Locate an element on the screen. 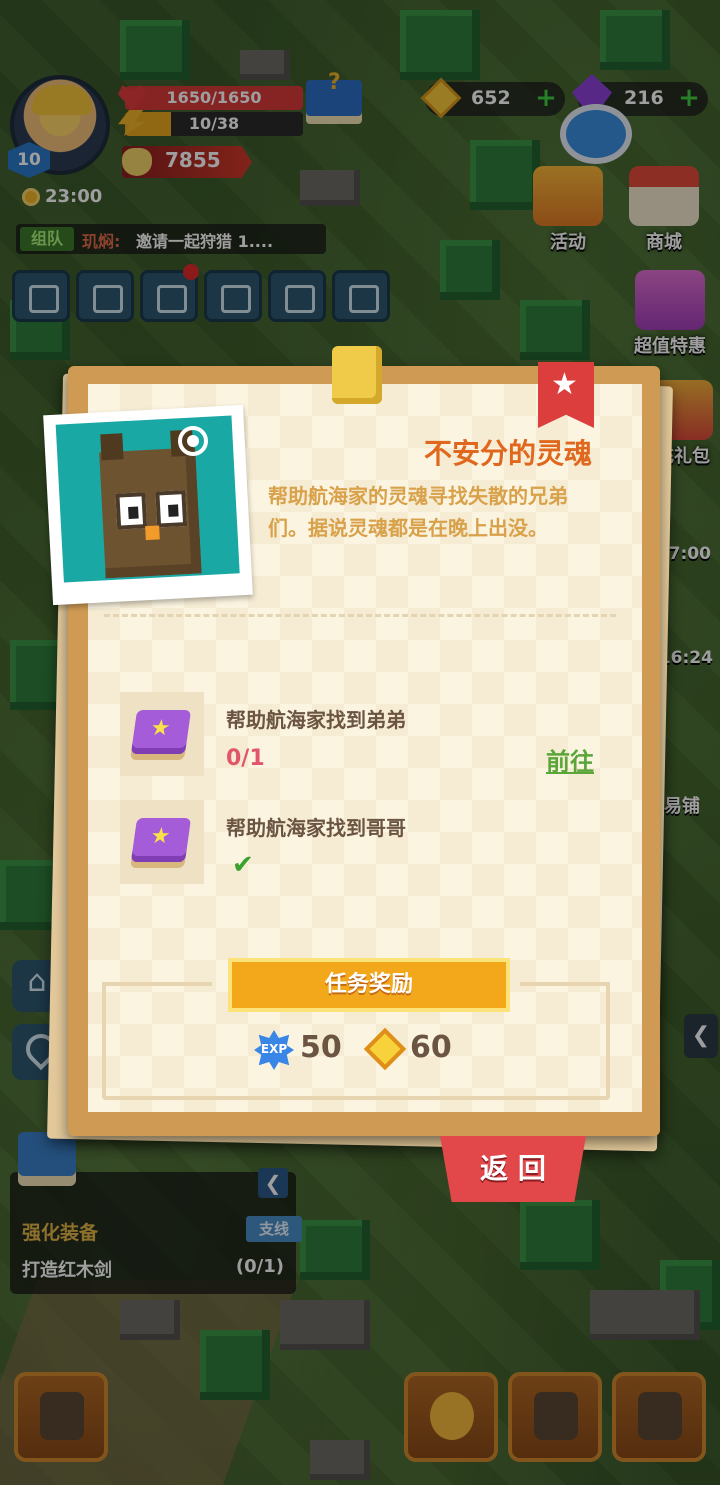 Image resolution: width=720 pixels, height=1485 pixels. quest-description: 帮助航海家的灵魂寻找失散的兄弟们。据说灵魂都是在晚上出没。 is located at coordinates (418, 512).